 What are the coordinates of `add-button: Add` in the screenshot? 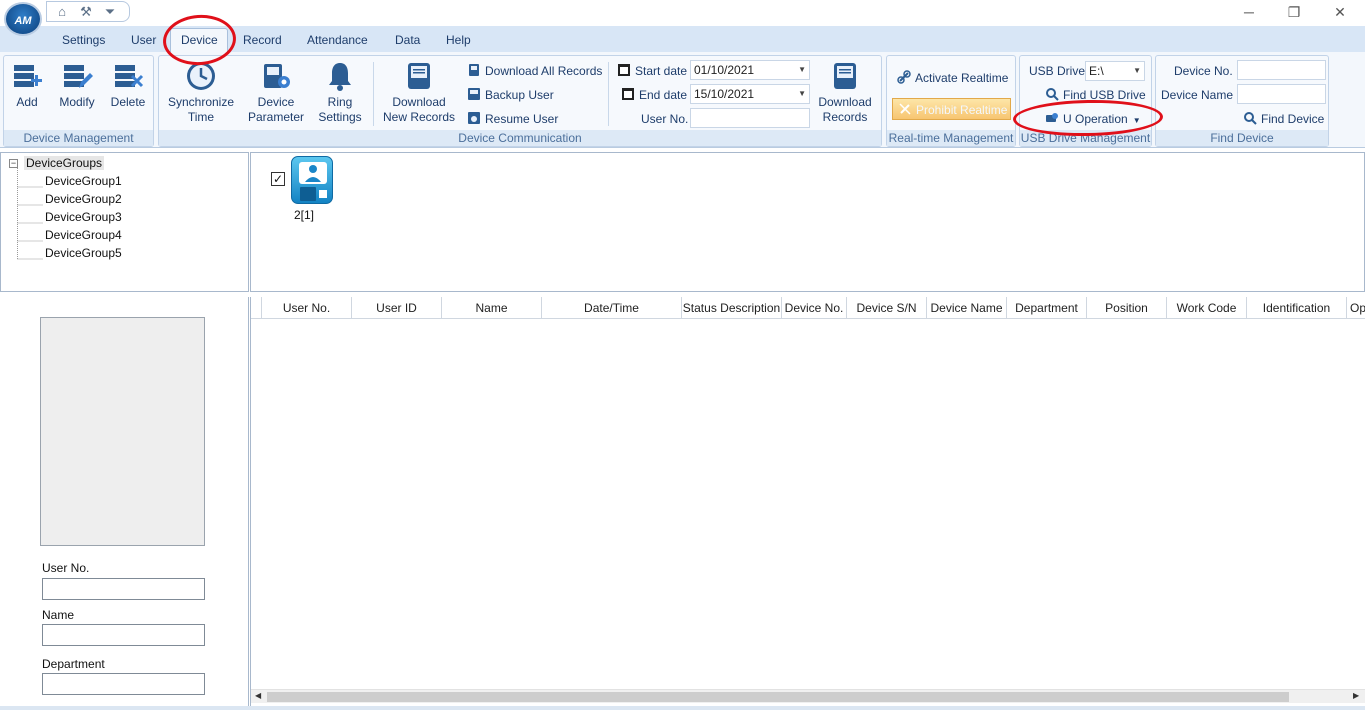 It's located at (27, 85).